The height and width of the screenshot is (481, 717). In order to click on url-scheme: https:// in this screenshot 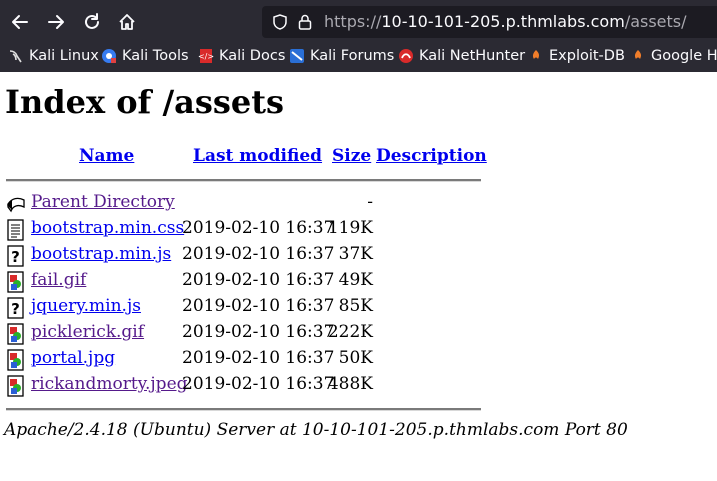, I will do `click(353, 21)`.